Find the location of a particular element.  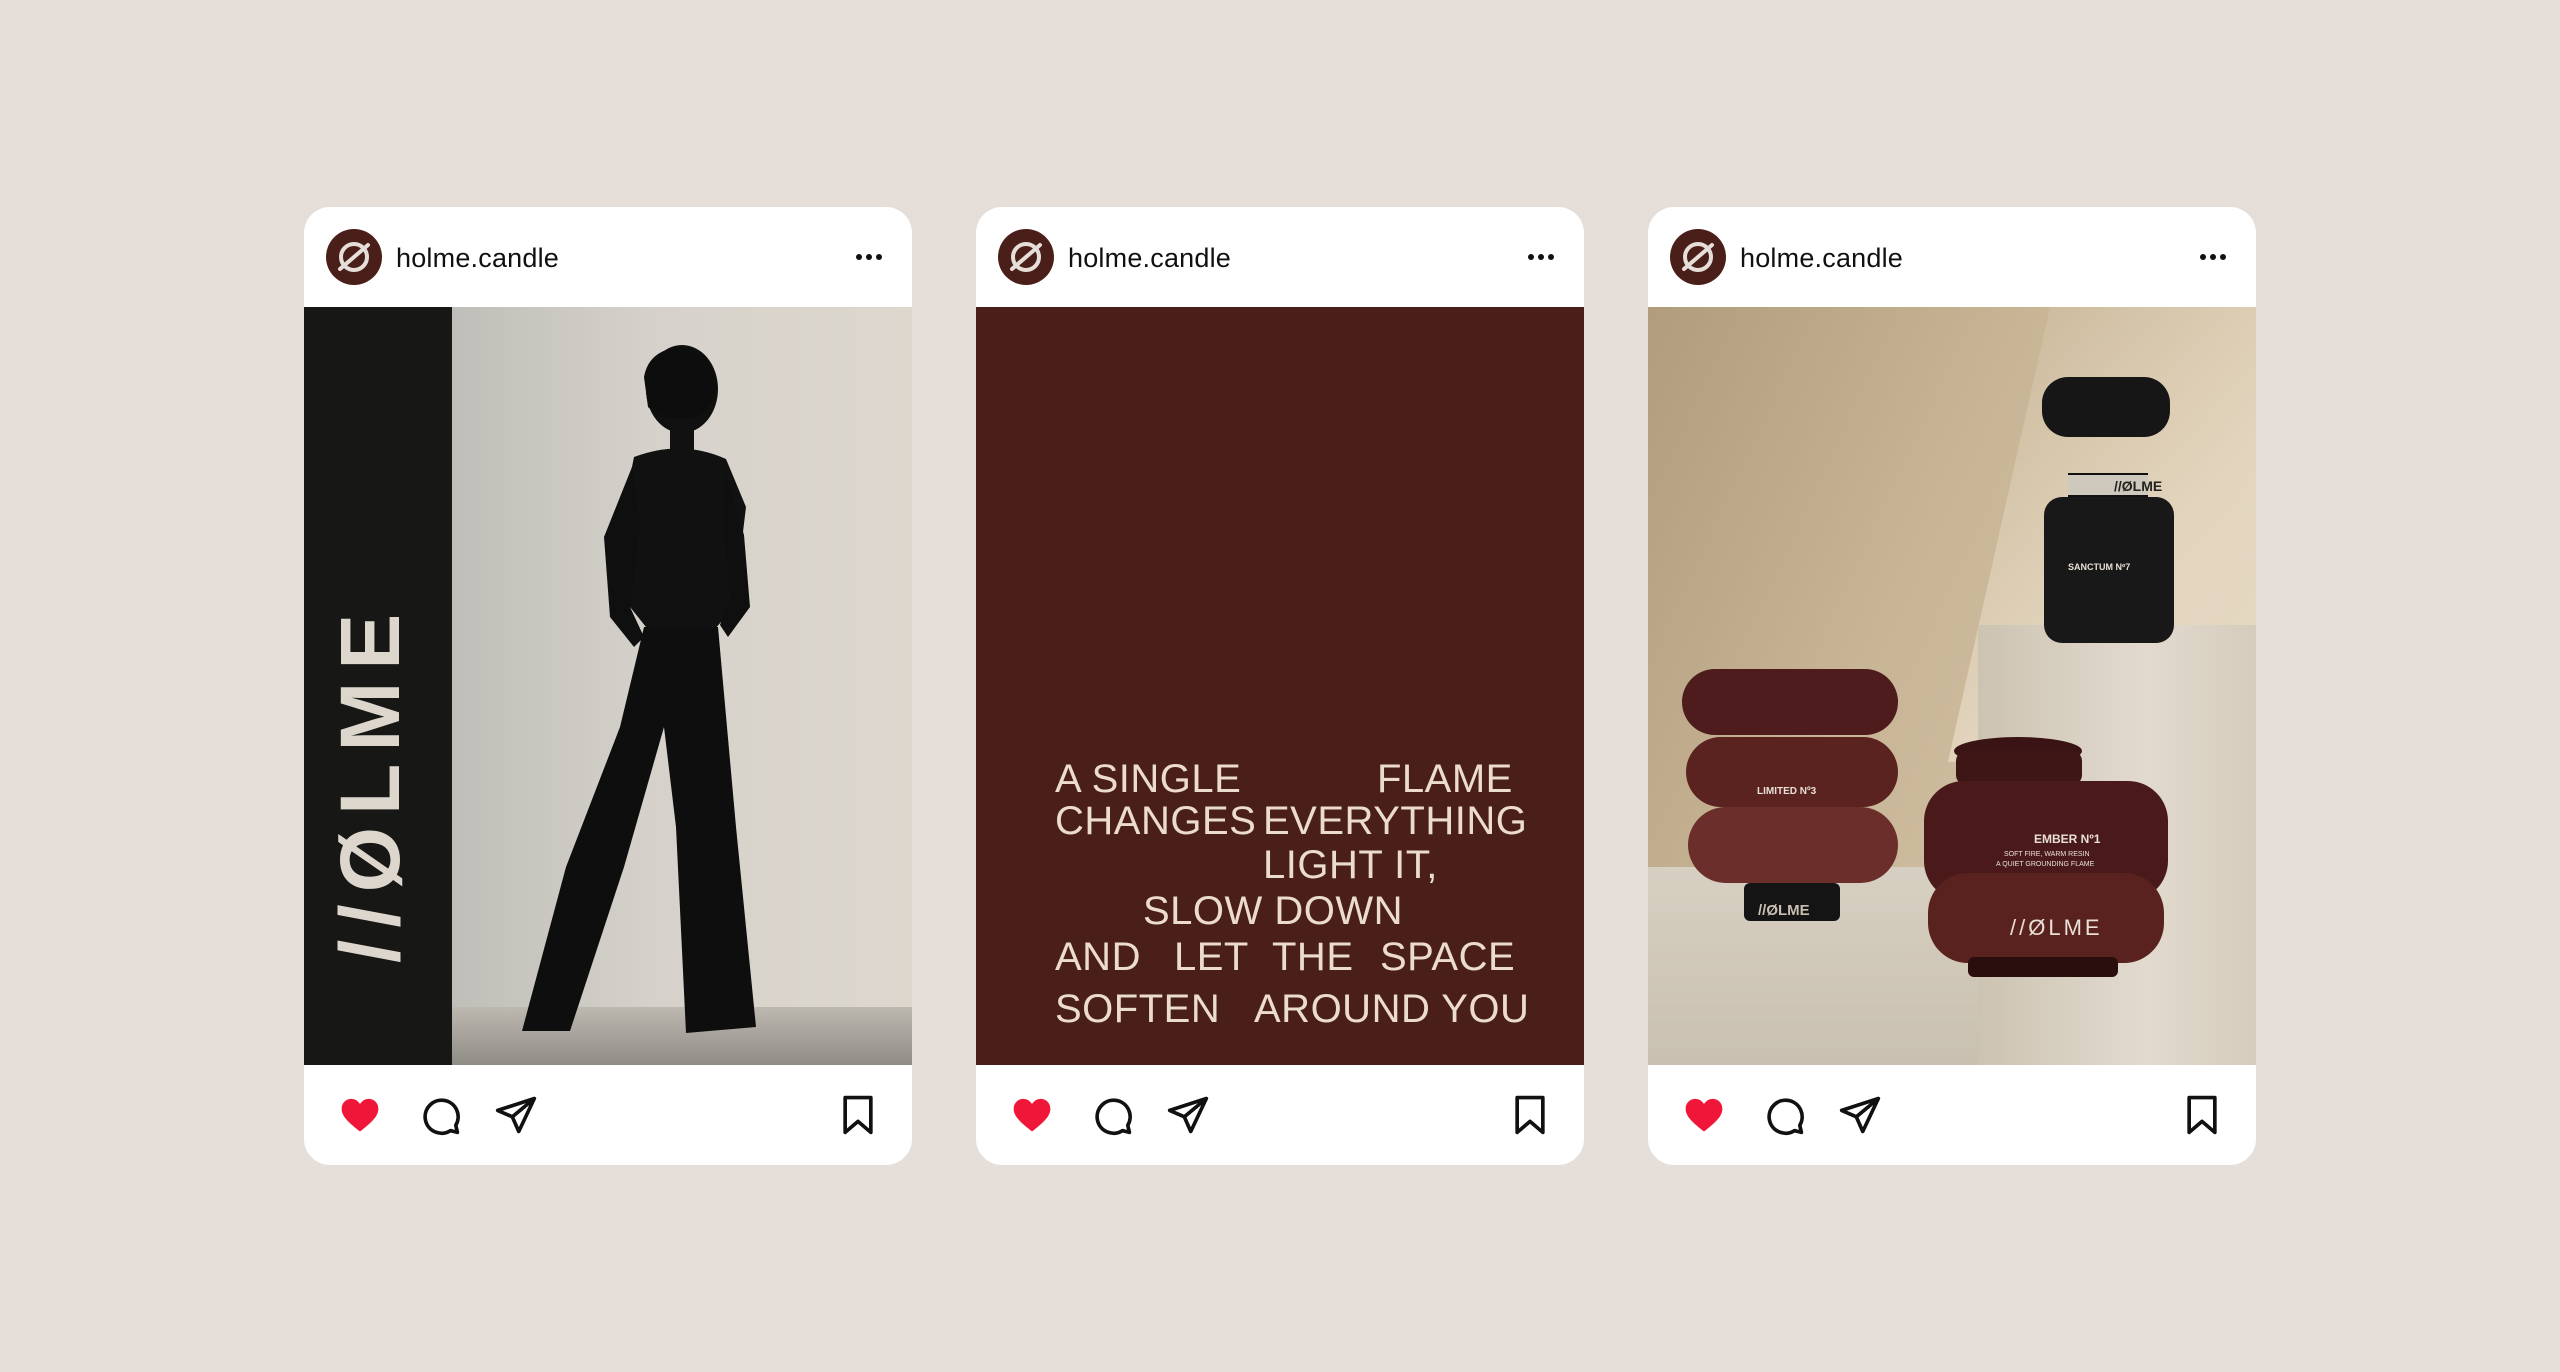

post-image: //ØLME is located at coordinates (608, 686).